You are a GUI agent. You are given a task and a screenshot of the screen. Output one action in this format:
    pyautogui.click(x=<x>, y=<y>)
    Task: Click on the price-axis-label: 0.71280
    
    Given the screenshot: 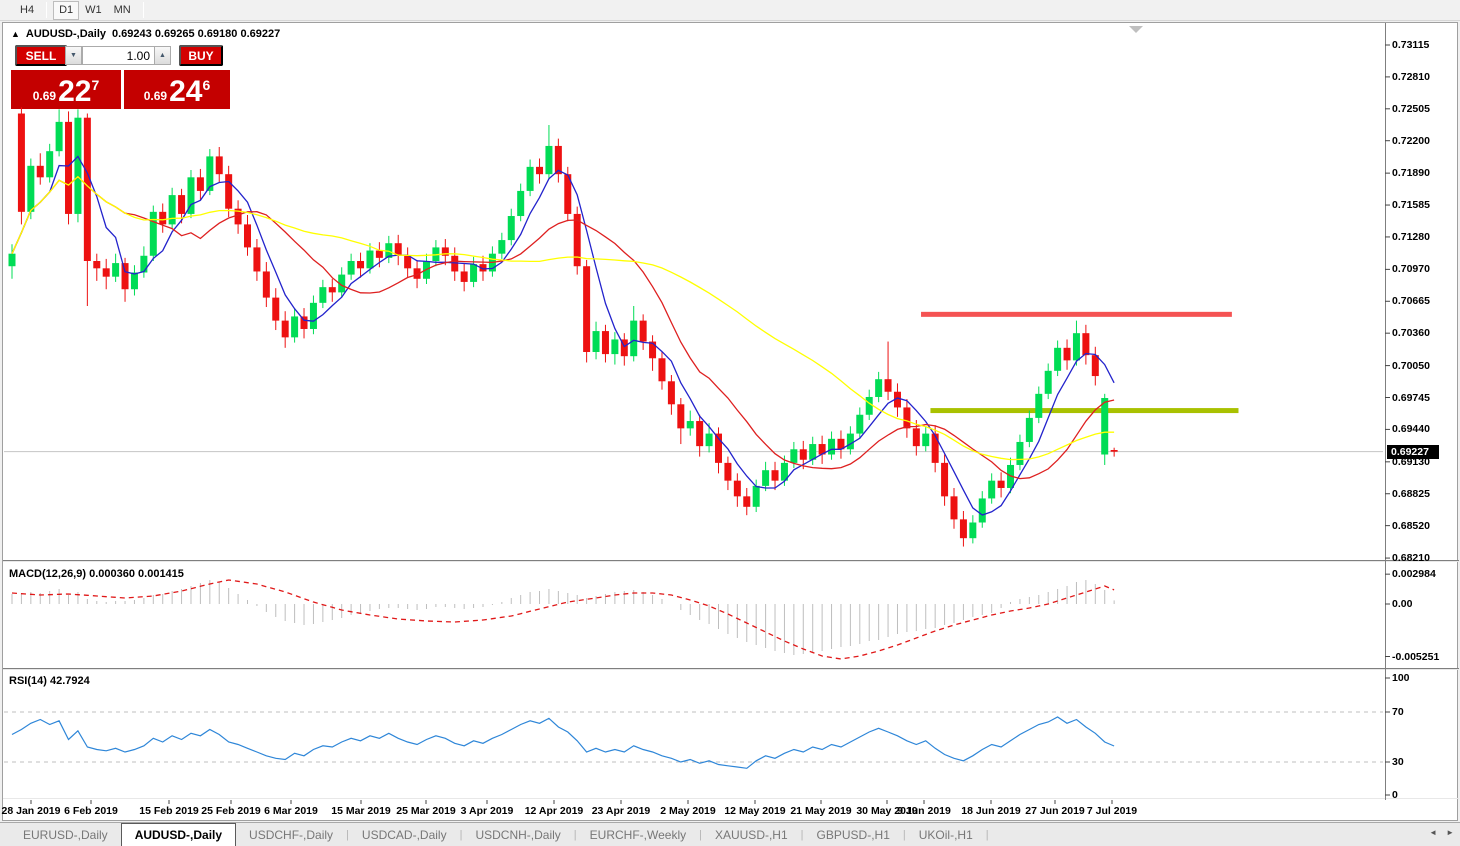 What is the action you would take?
    pyautogui.click(x=1411, y=236)
    